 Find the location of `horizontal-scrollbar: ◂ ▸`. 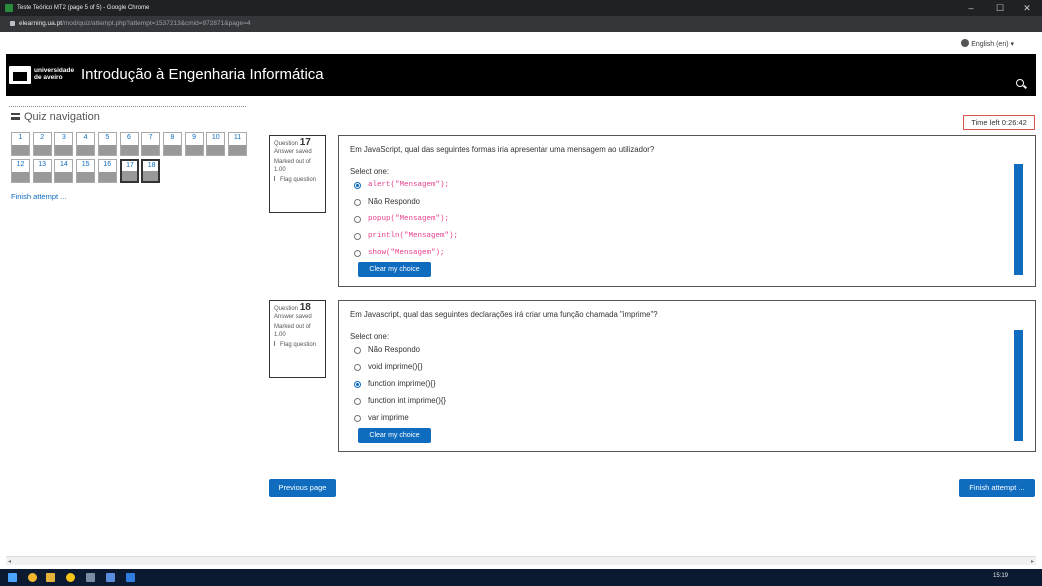

horizontal-scrollbar: ◂ ▸ is located at coordinates (521, 560).